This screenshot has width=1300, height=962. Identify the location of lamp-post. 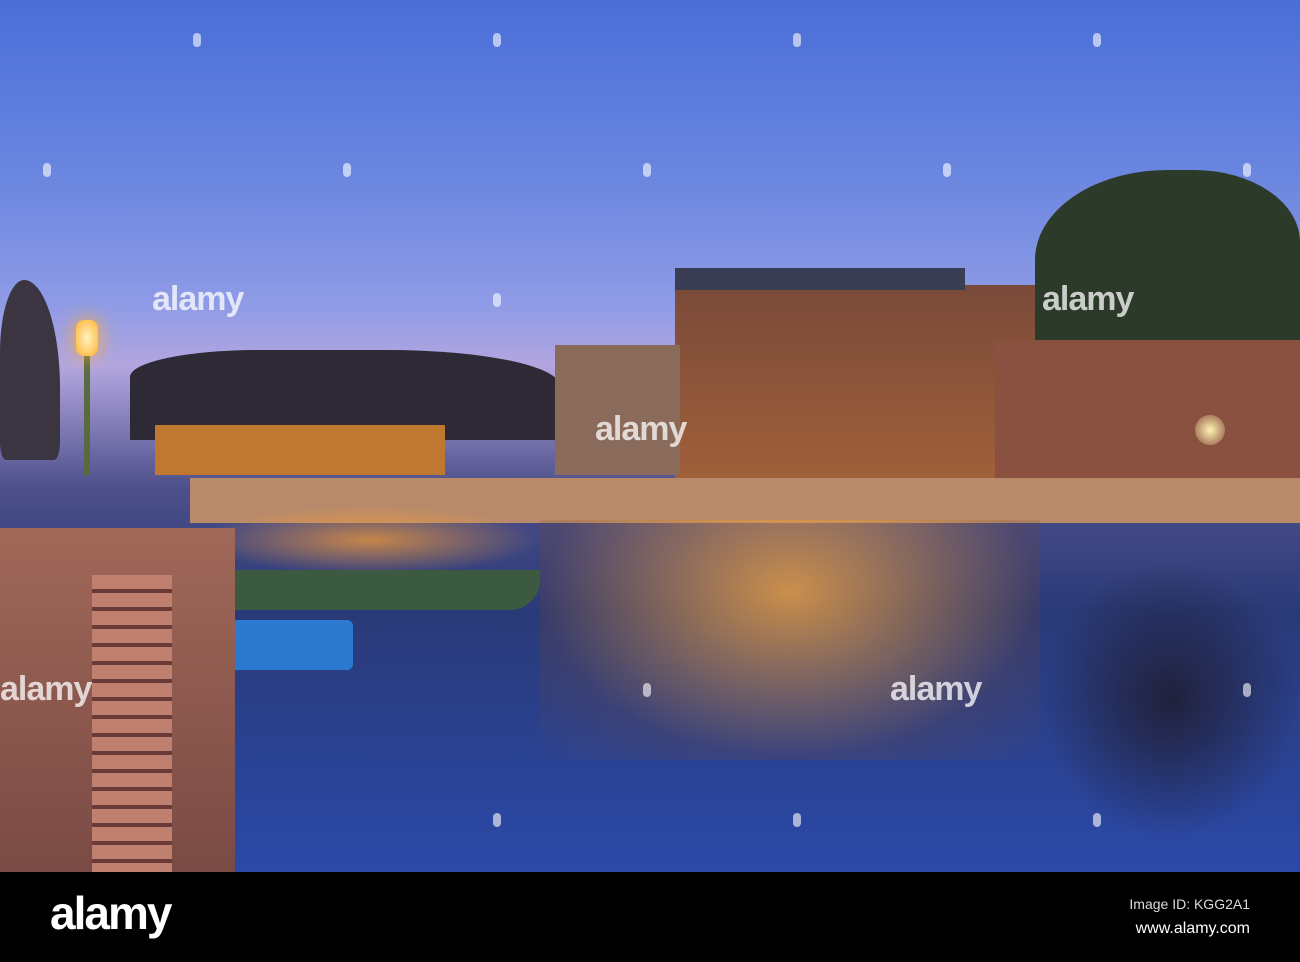
(87, 407).